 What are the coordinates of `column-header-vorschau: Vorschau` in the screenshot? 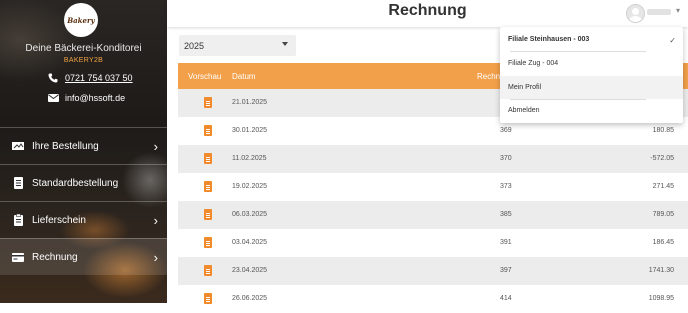 It's located at (204, 76).